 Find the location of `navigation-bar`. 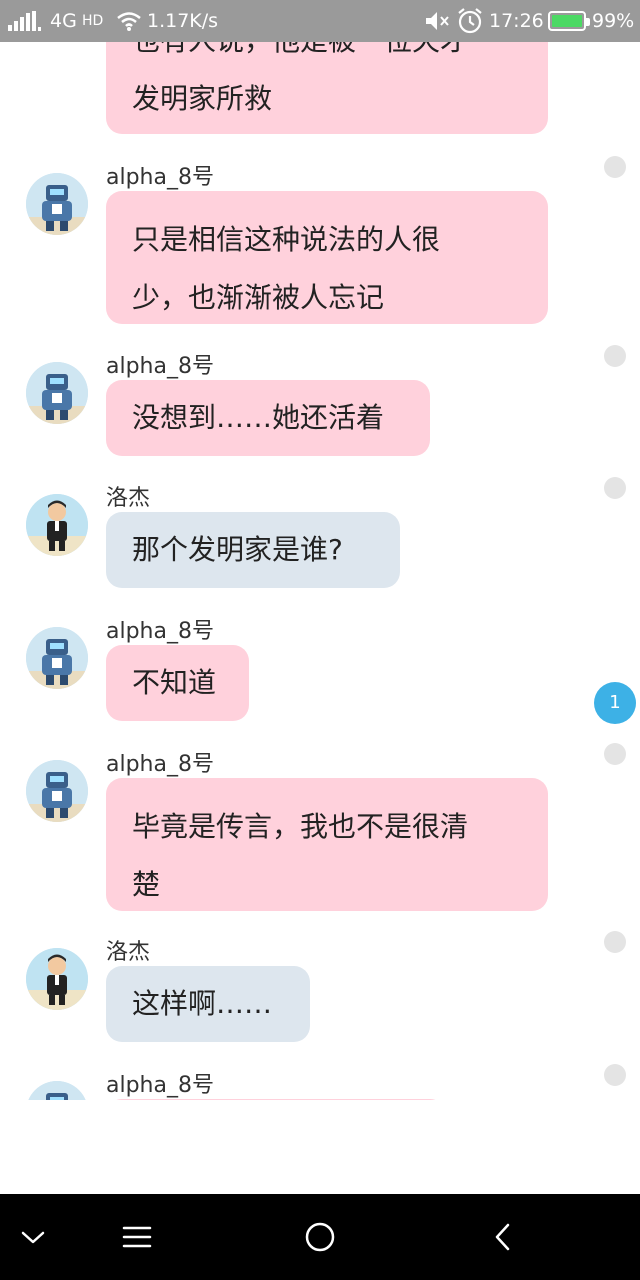

navigation-bar is located at coordinates (320, 1237).